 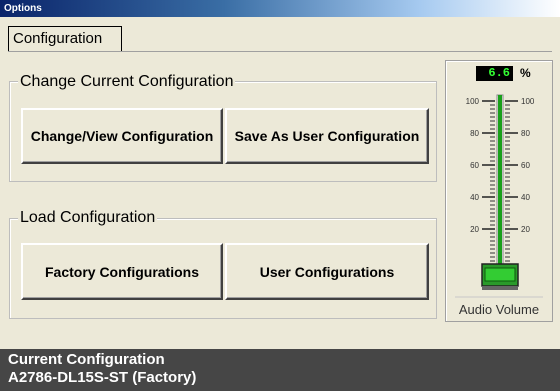 What do you see at coordinates (520, 179) in the screenshot?
I see `volume-ticks-right: 100 80 60 40 20` at bounding box center [520, 179].